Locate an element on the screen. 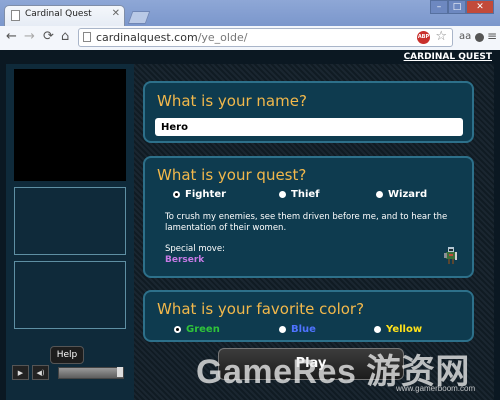 The width and height of the screenshot is (500, 400). menu-icon: ≡ is located at coordinates (492, 36).